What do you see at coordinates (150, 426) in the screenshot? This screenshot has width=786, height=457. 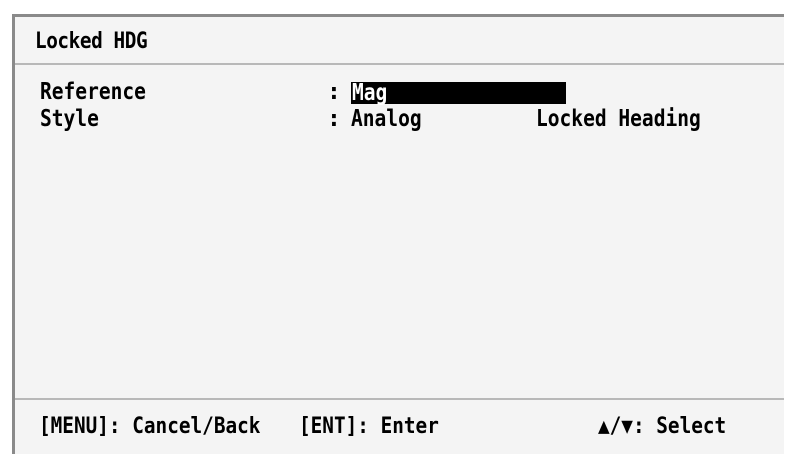 I see `menu-key-hint: [MENU]: Cancel/Back` at bounding box center [150, 426].